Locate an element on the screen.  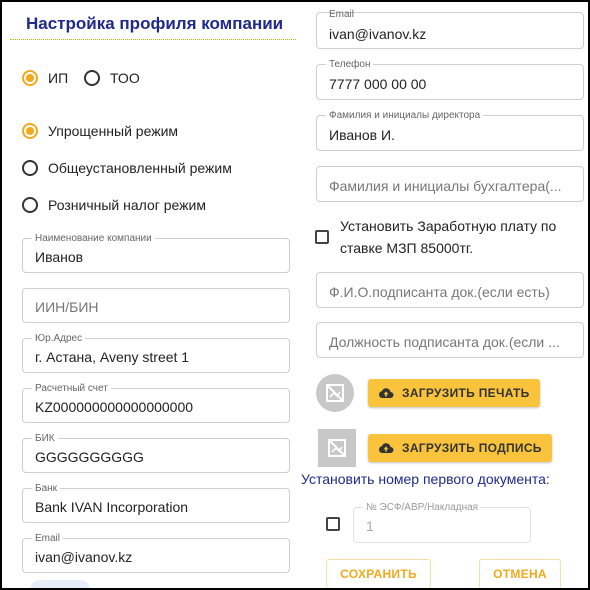
director-value: Иванов И. is located at coordinates (362, 135).